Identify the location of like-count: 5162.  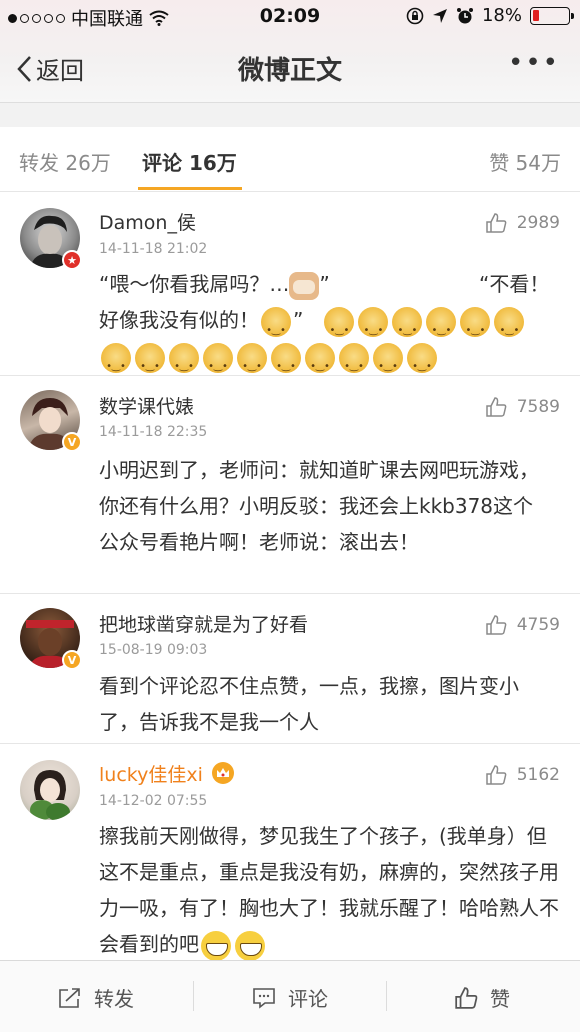
(538, 775).